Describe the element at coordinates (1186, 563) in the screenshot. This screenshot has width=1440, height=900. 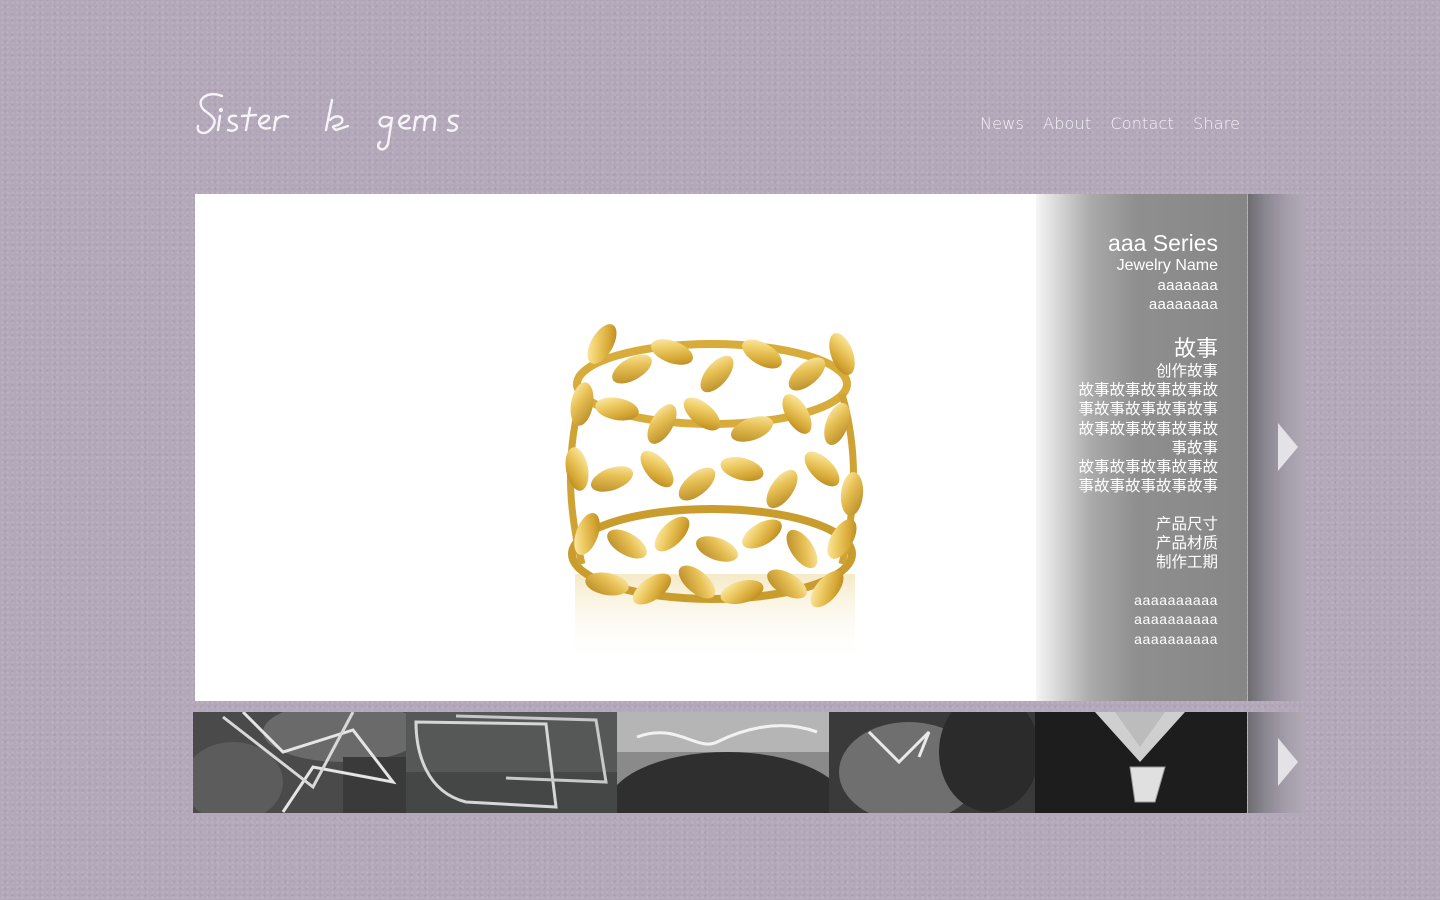
I see `spec-label-lead-time: 制作工期` at that location.